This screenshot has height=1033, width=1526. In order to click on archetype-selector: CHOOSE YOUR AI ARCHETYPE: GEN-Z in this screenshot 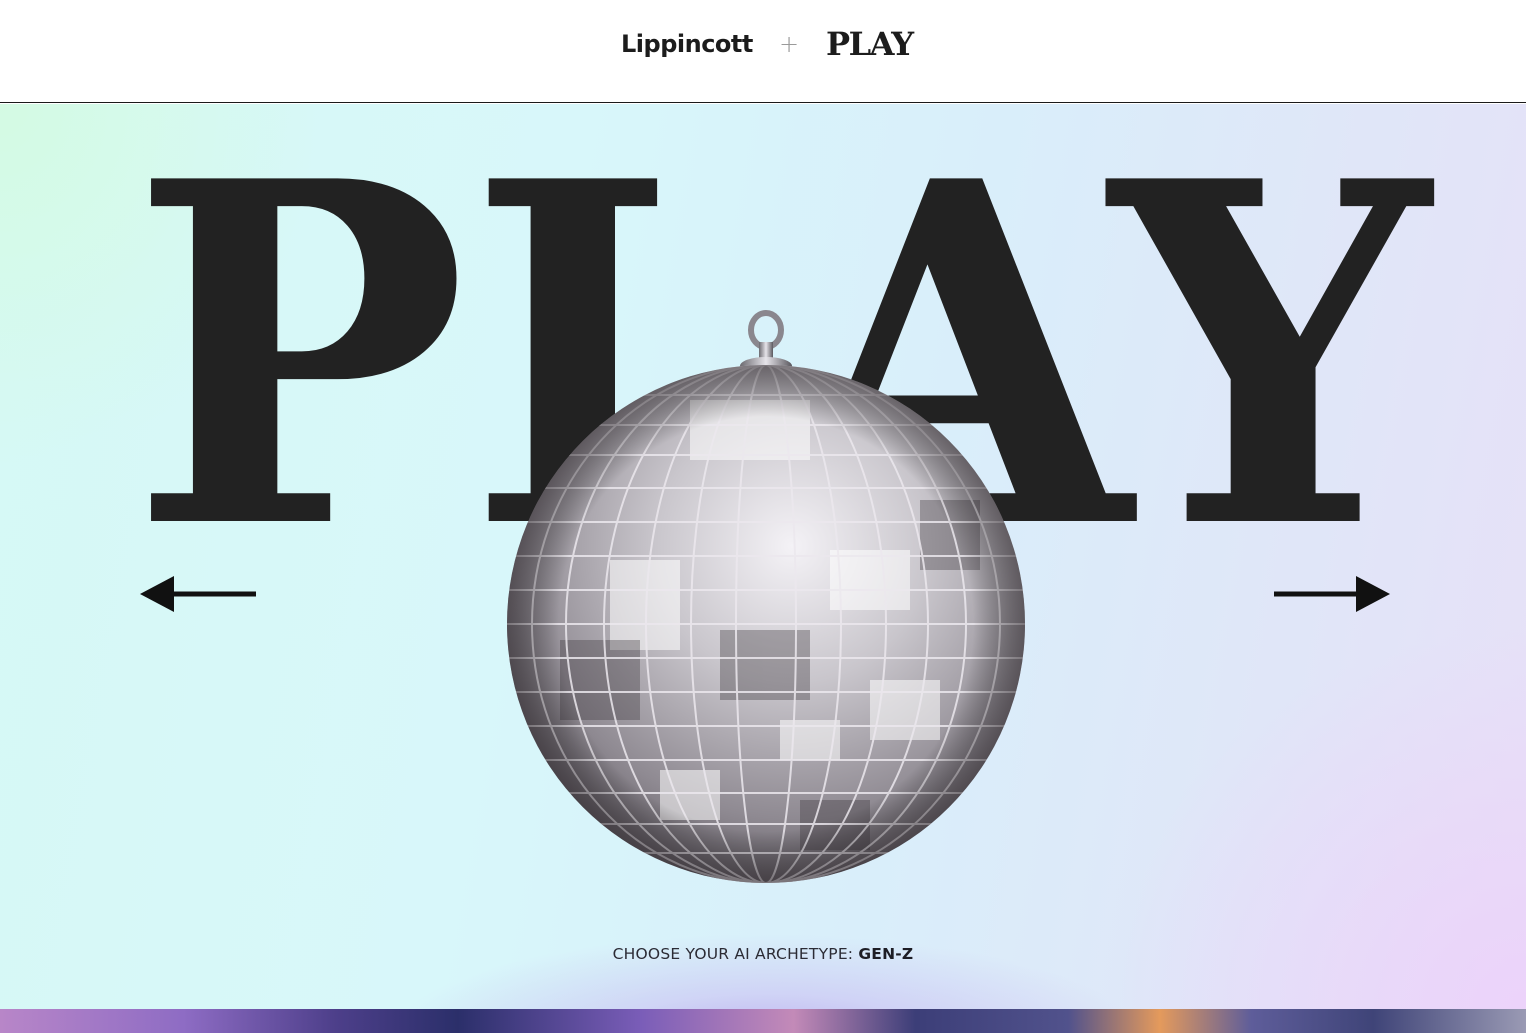, I will do `click(763, 954)`.